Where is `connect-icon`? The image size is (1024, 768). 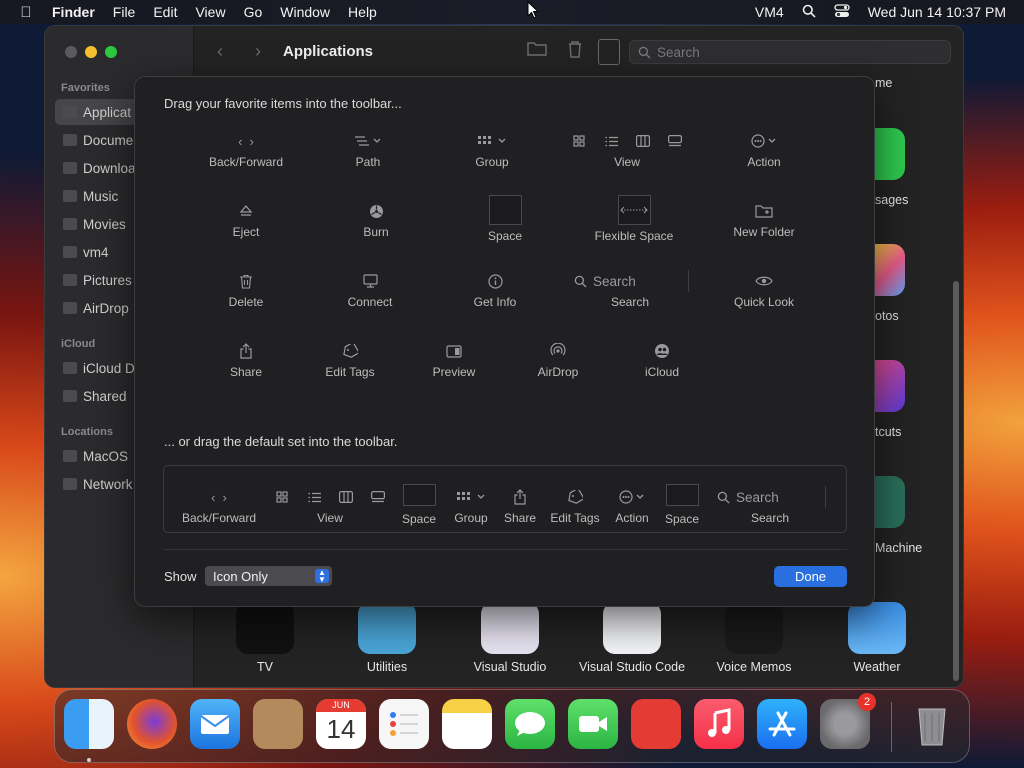 connect-icon is located at coordinates (370, 281).